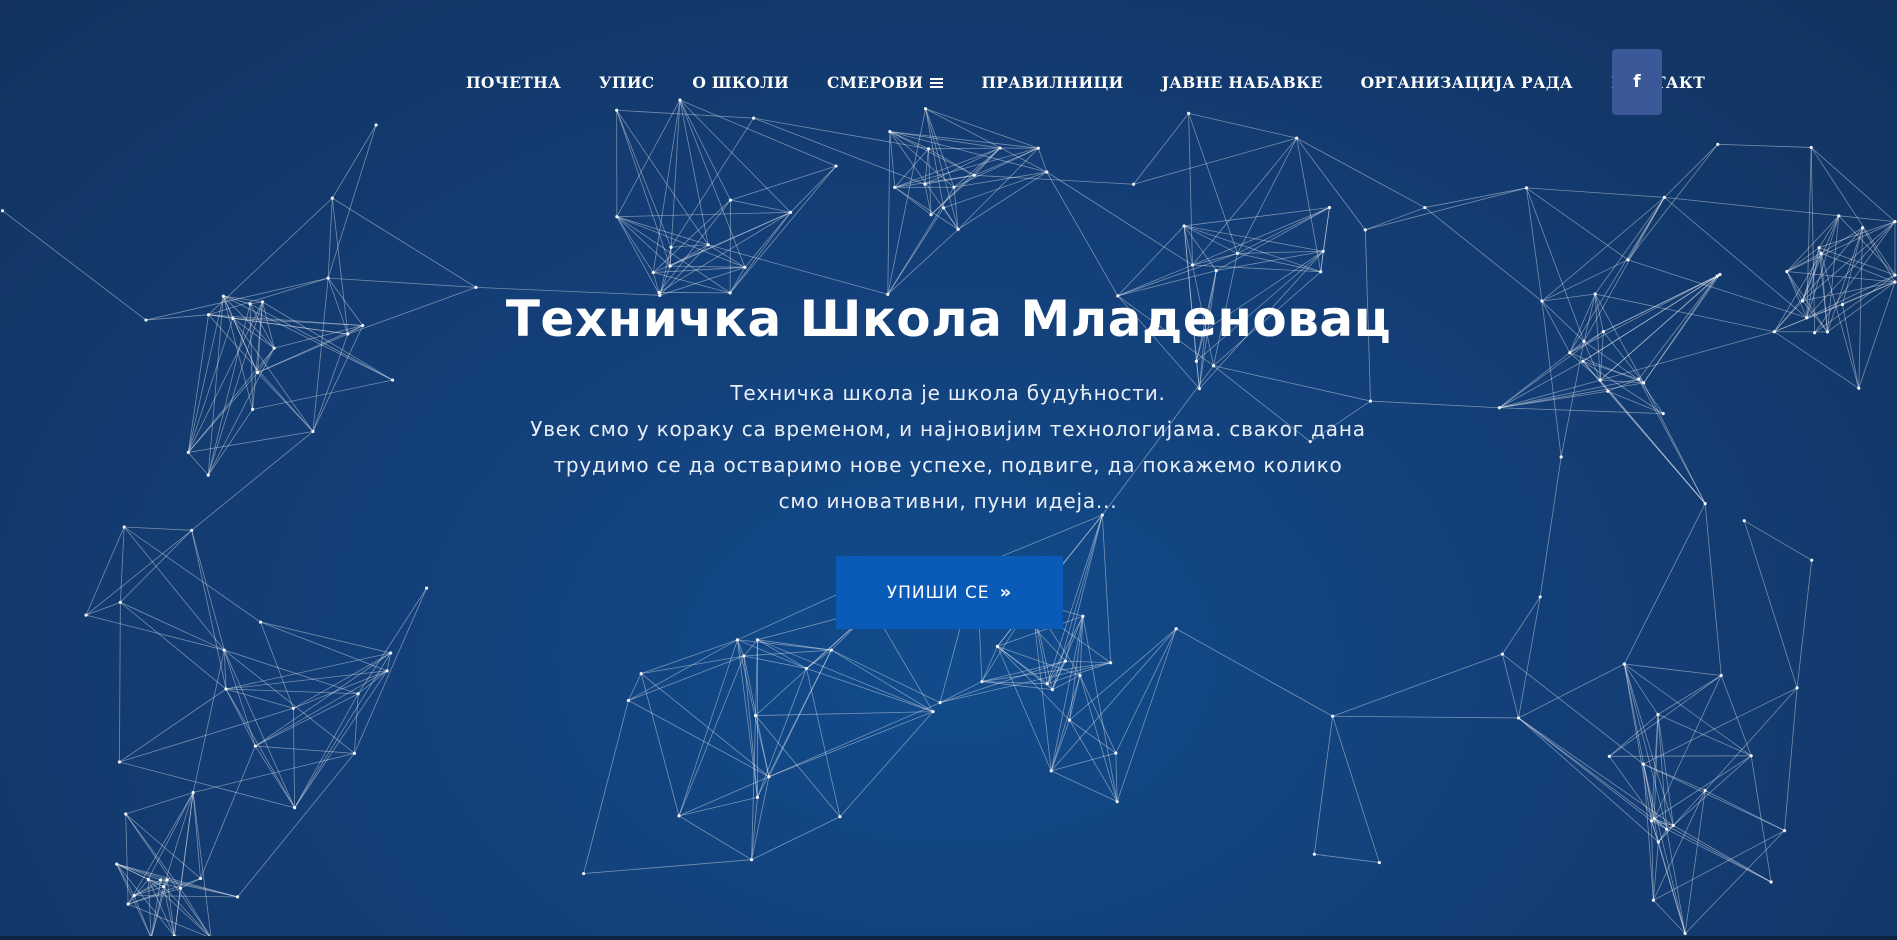  I want to click on enroll-button-label: УПИШИ СЕ, so click(938, 592).